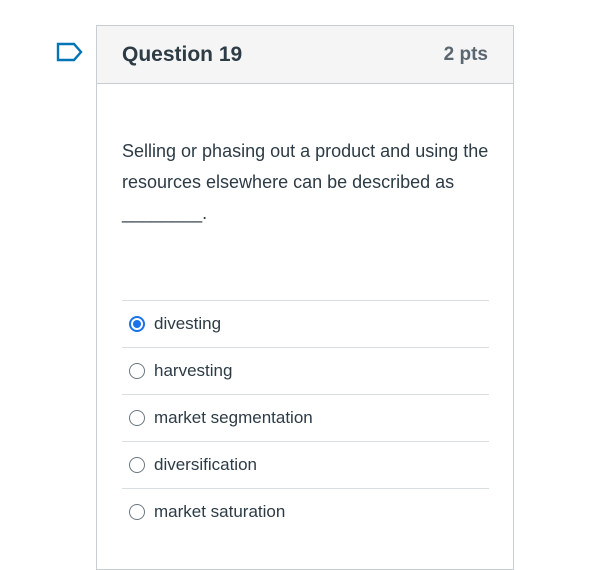  Describe the element at coordinates (182, 54) in the screenshot. I see `question-title: Question 19` at that location.